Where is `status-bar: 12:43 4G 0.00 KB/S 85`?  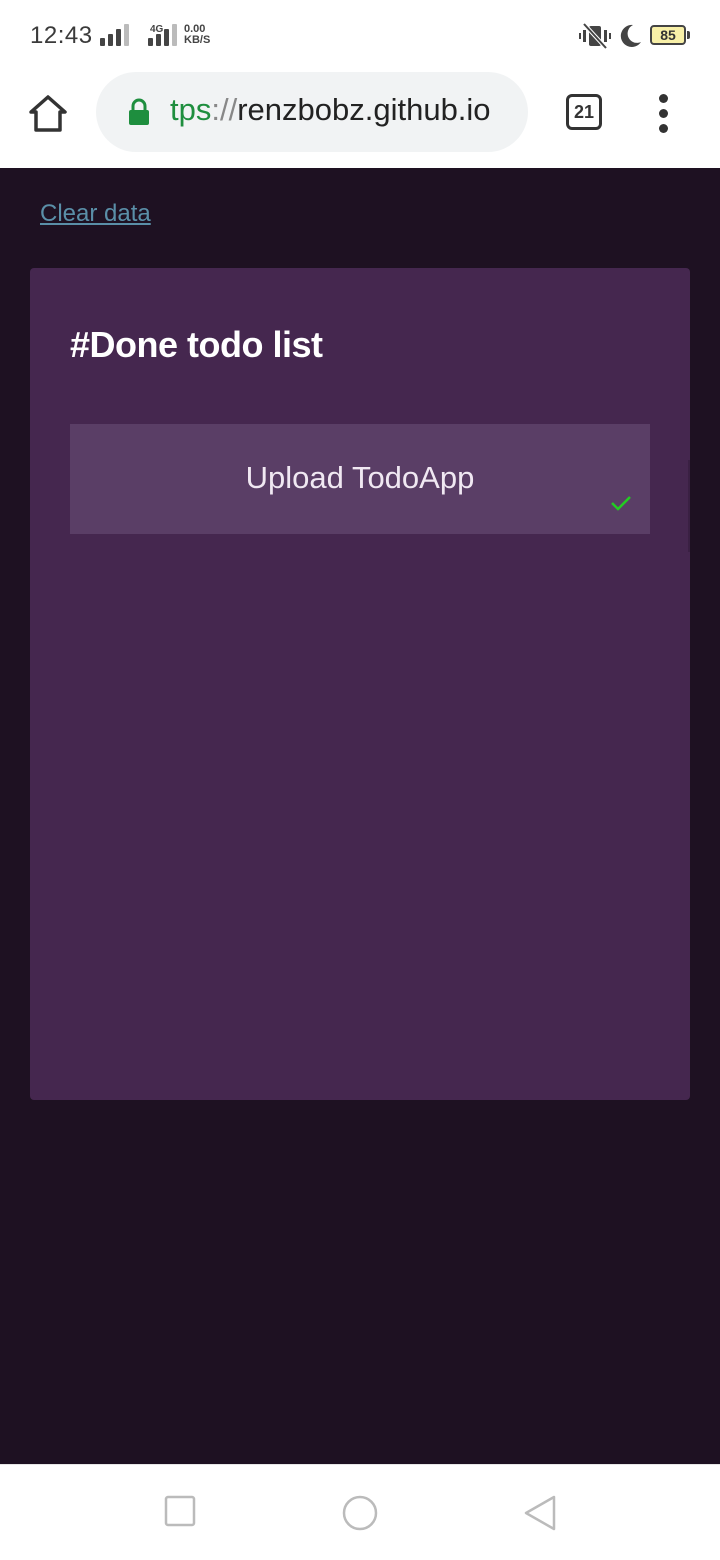
status-bar: 12:43 4G 0.00 KB/S 85 is located at coordinates (360, 36).